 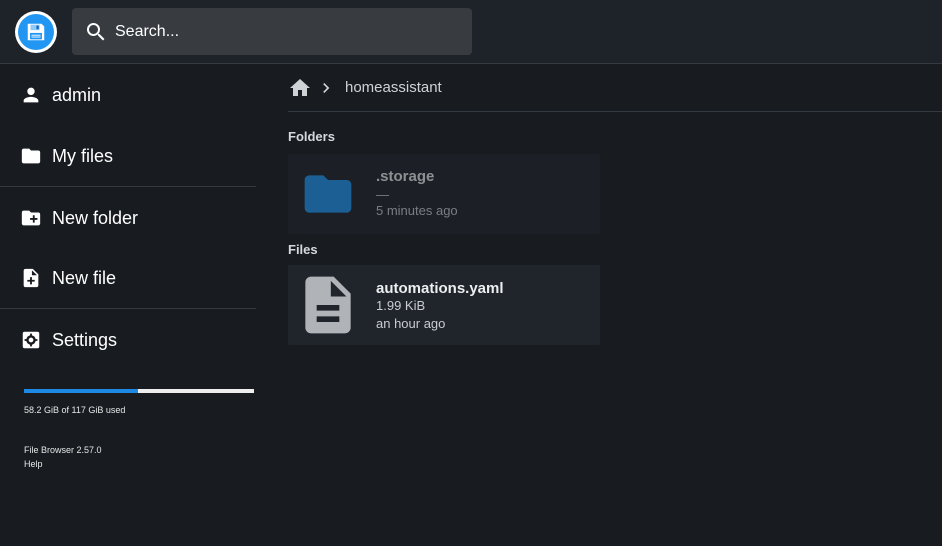 I want to click on breadcrumb: homeassistant, so click(x=615, y=88).